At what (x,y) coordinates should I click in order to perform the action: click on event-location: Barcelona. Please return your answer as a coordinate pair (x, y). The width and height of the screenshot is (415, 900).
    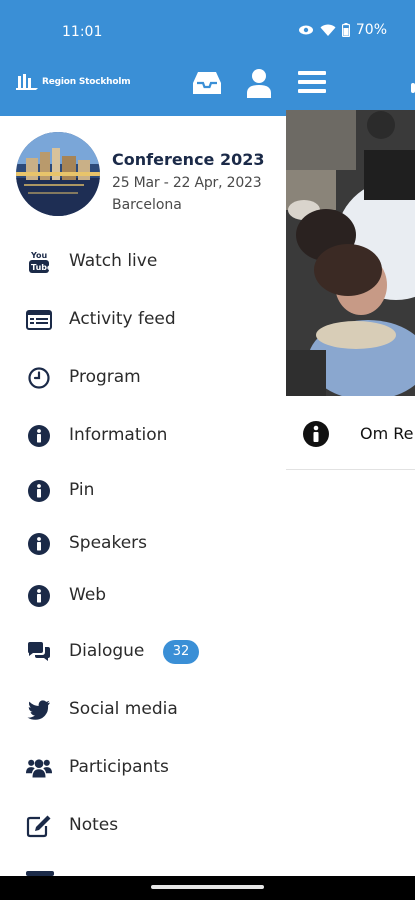
    Looking at the image, I should click on (147, 205).